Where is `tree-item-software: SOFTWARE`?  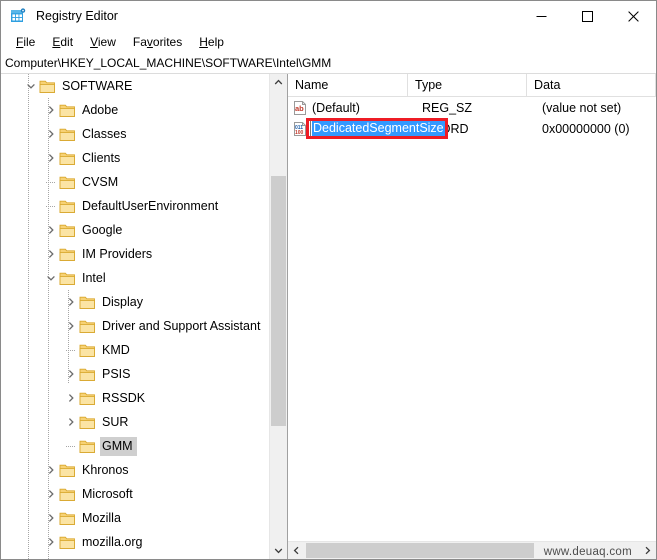 tree-item-software: SOFTWARE is located at coordinates (135, 86).